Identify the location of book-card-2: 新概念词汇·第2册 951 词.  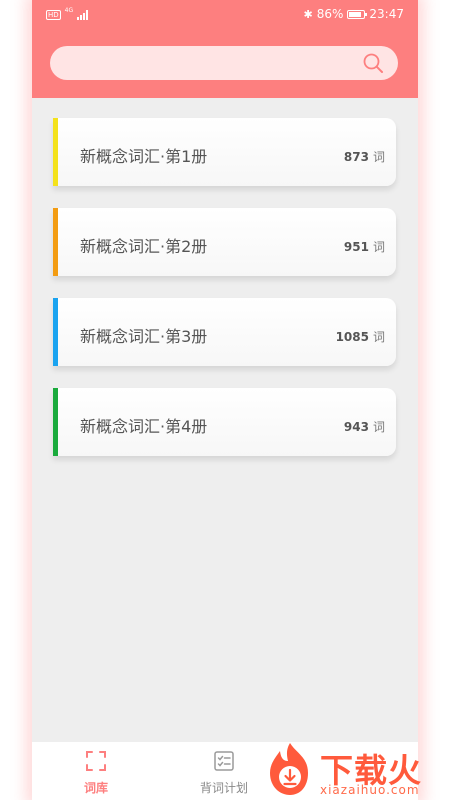
(224, 242).